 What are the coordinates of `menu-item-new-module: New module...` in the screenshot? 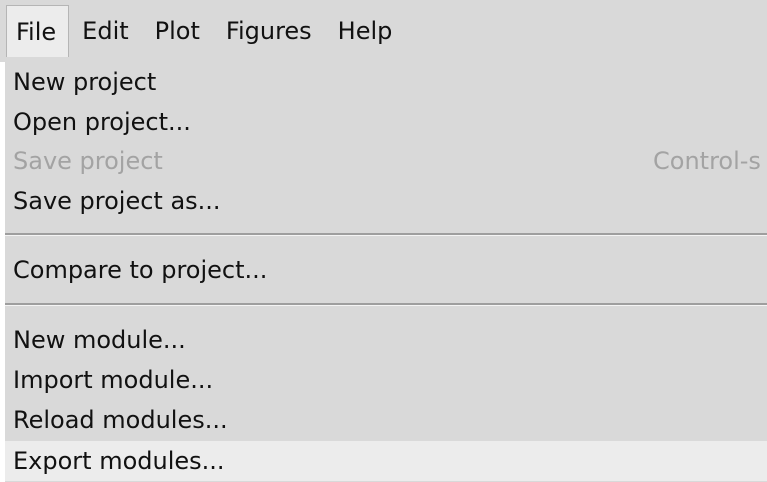 It's located at (386, 340).